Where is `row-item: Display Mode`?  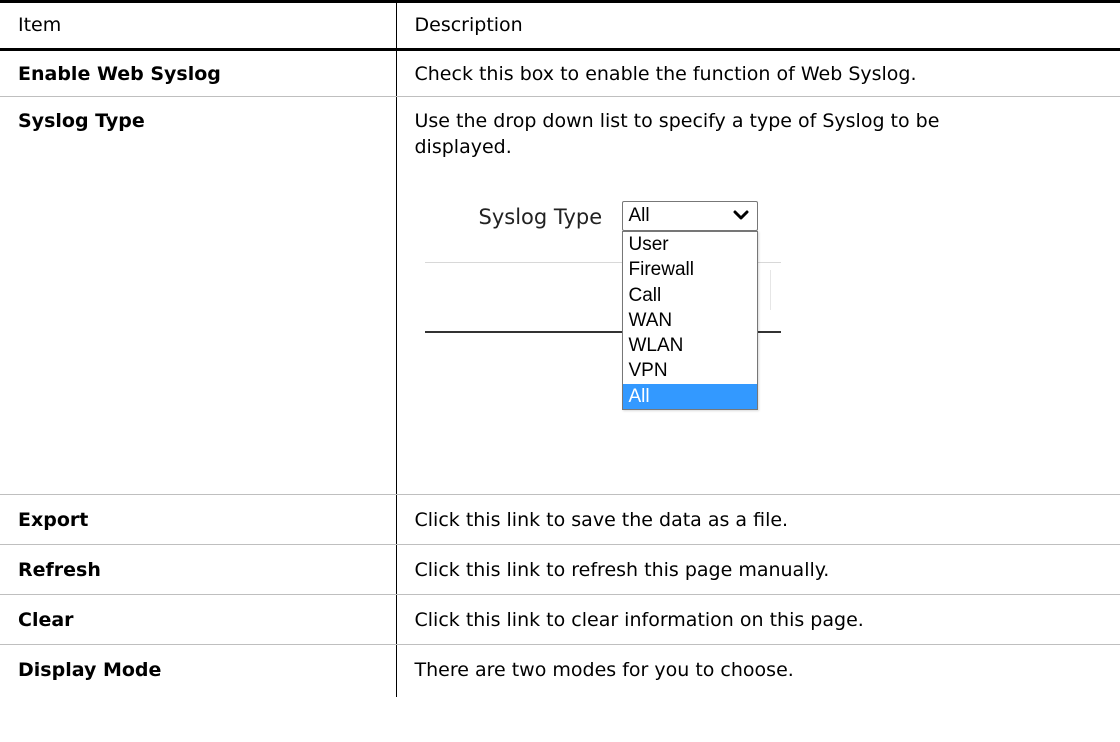
row-item: Display Mode is located at coordinates (90, 670).